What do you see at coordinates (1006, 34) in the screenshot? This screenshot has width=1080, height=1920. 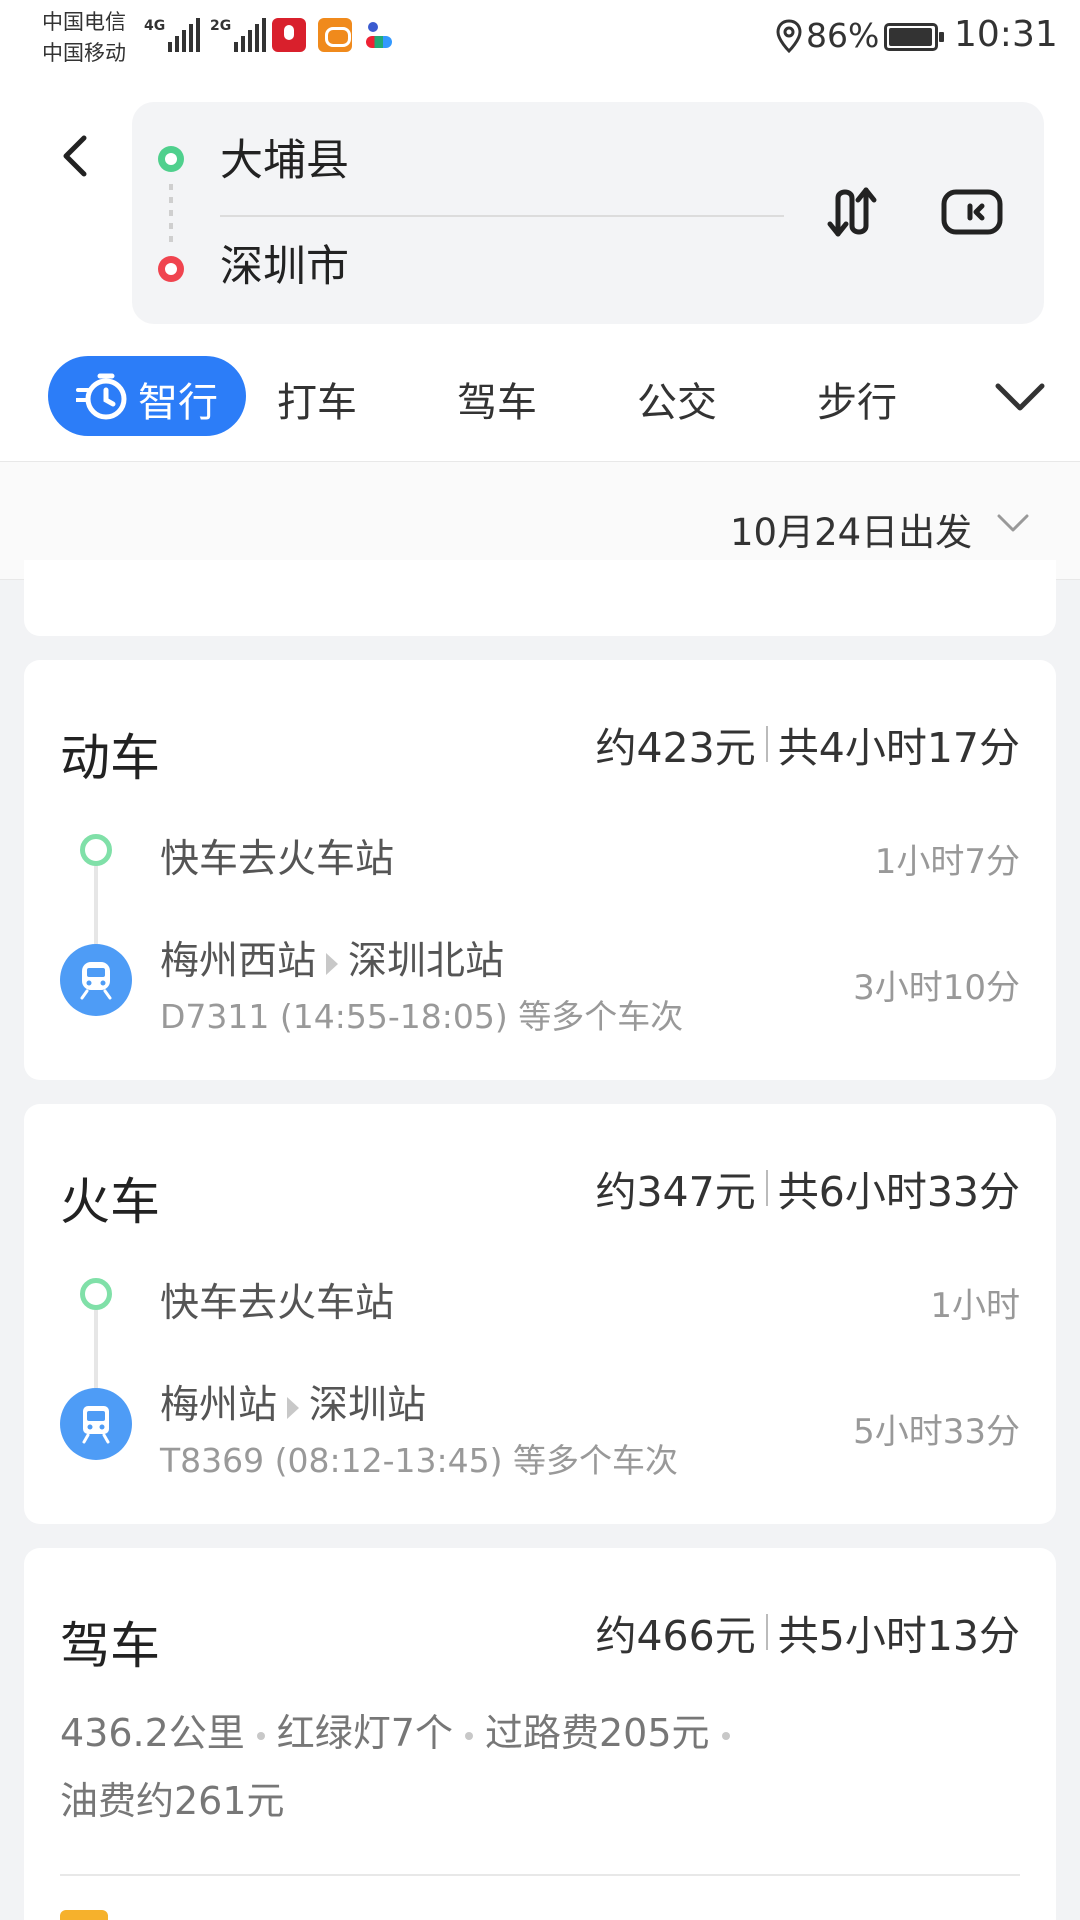 I see `clock: 10:31` at bounding box center [1006, 34].